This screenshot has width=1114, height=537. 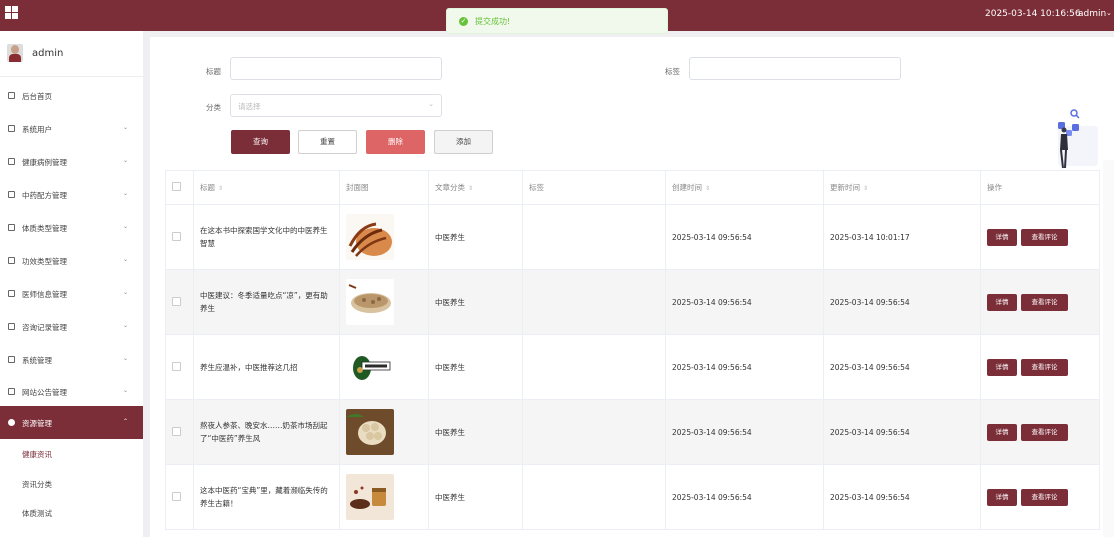 What do you see at coordinates (450, 187) in the screenshot?
I see `column-header-label: 文章分类` at bounding box center [450, 187].